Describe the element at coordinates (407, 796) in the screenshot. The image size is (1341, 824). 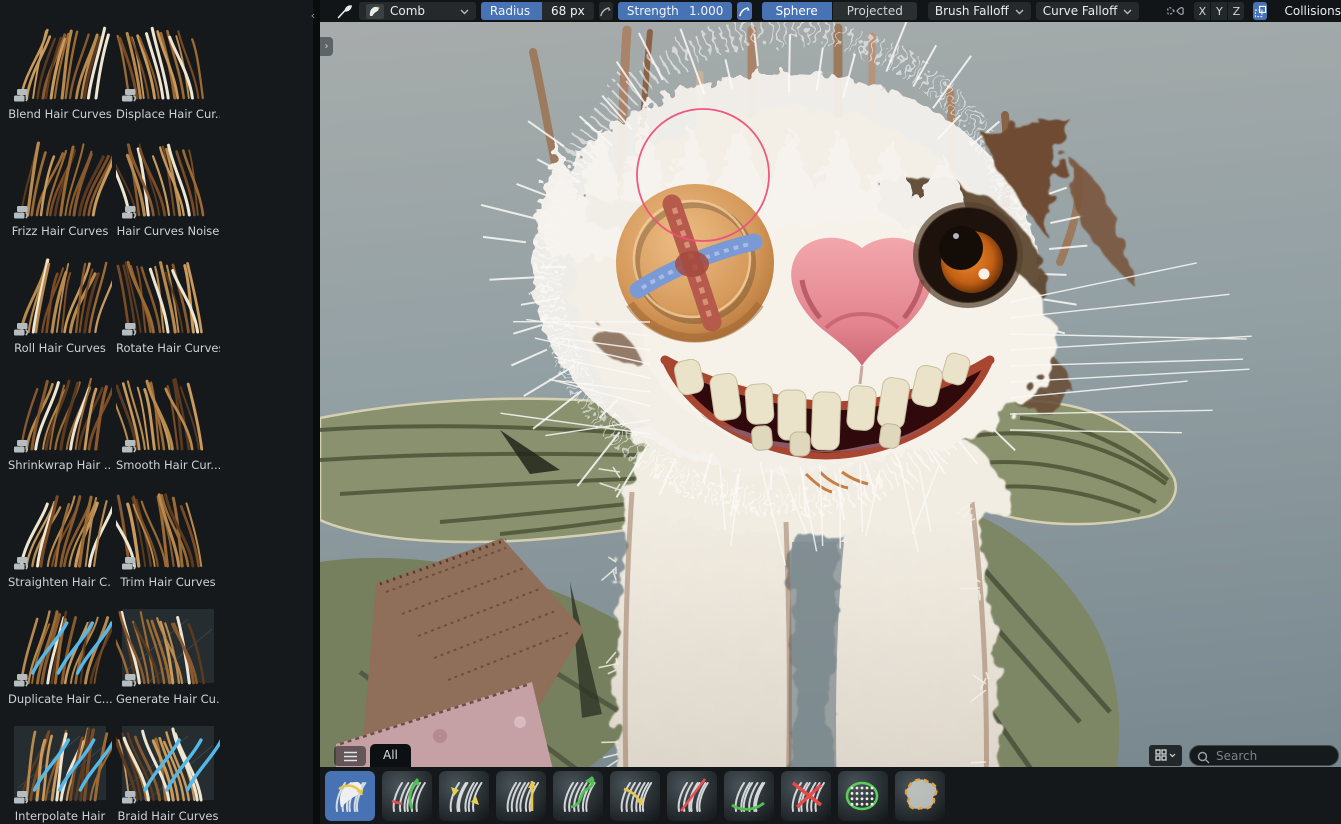
I see `snake-hook-brush-icon` at that location.